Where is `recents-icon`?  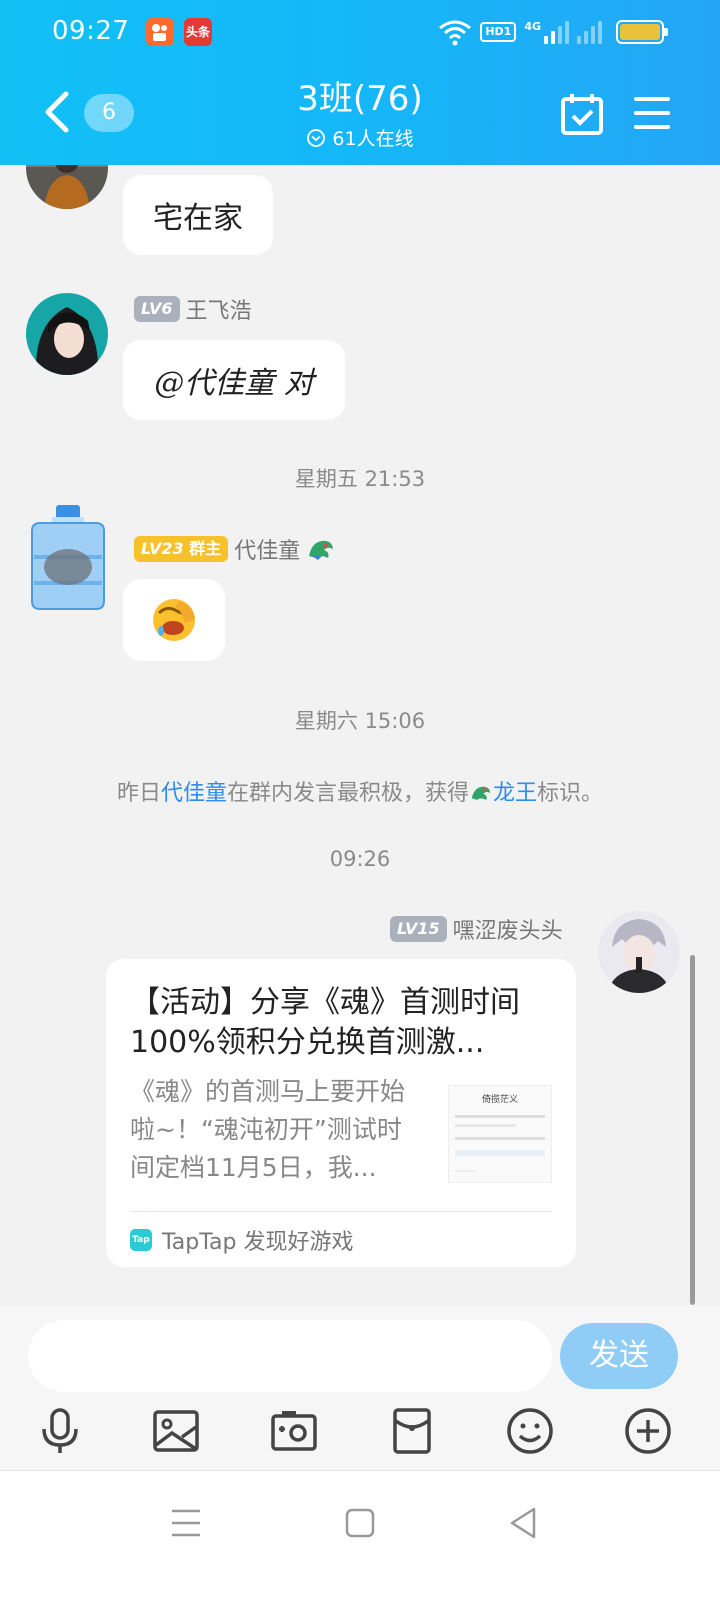
recents-icon is located at coordinates (186, 1523).